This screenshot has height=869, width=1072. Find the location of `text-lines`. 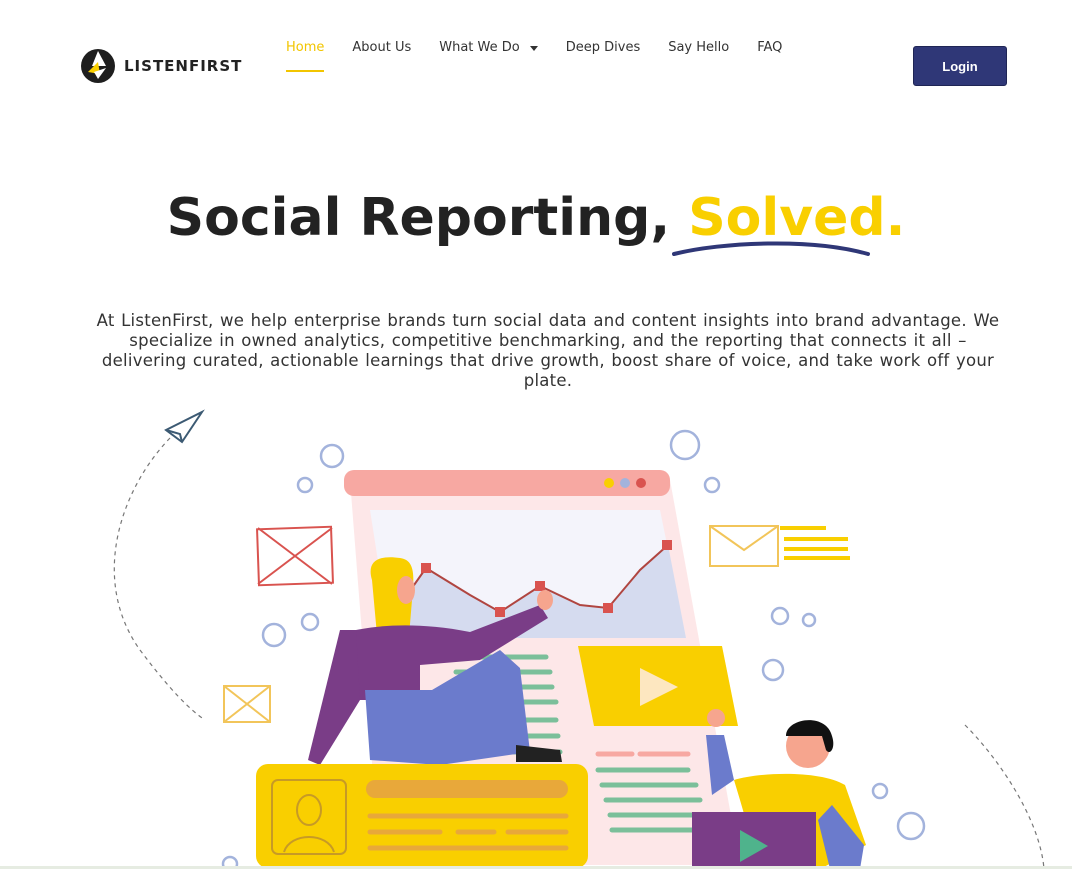

text-lines is located at coordinates (815, 543).